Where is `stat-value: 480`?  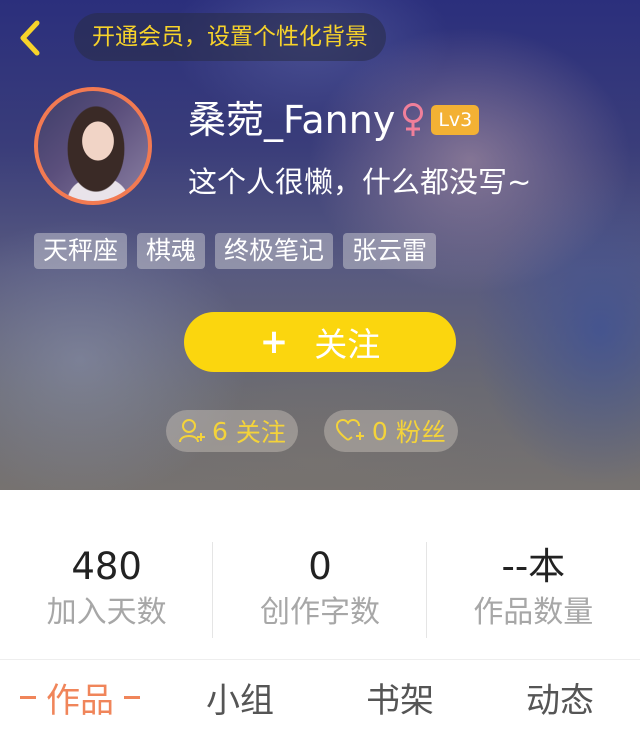
stat-value: 480 is located at coordinates (106, 566).